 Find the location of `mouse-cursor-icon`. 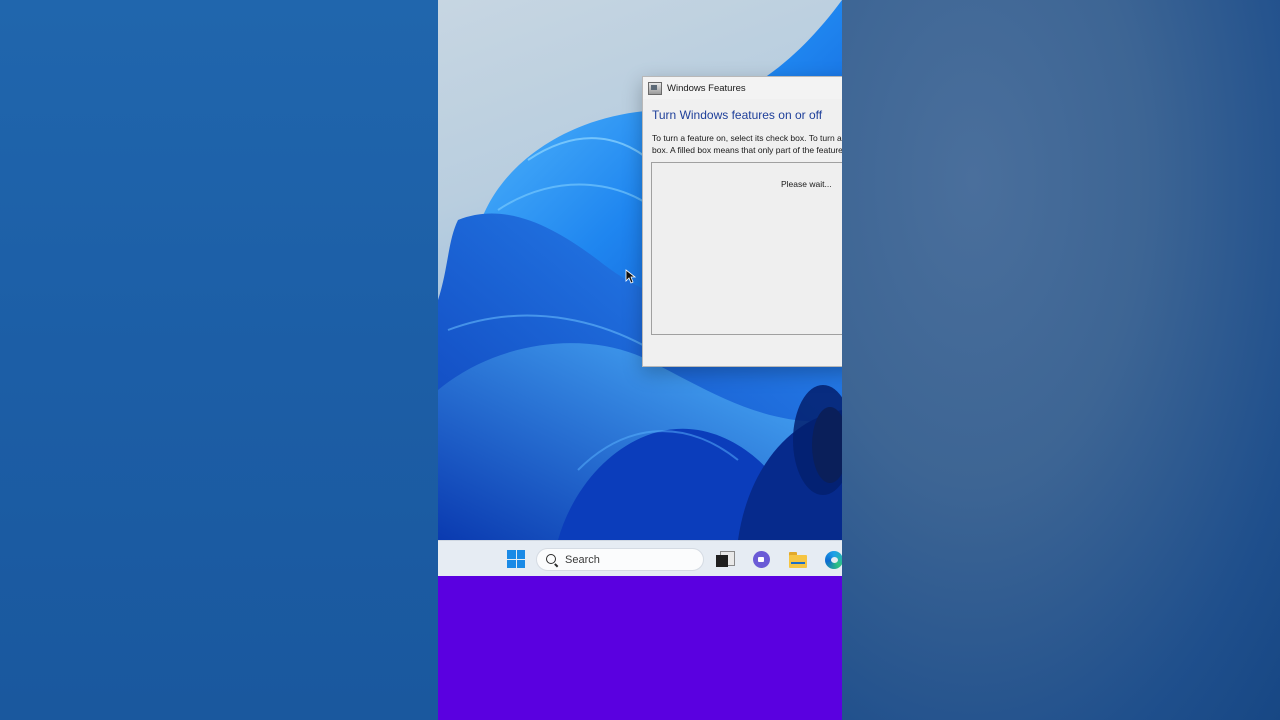

mouse-cursor-icon is located at coordinates (631, 276).